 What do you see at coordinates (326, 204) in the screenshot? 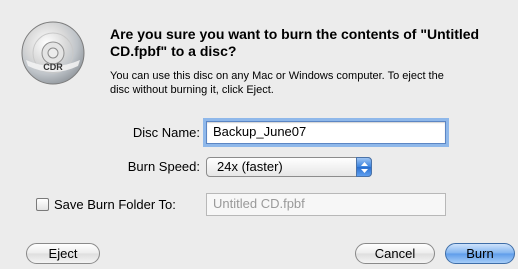
I see `save-folder-name-field: Untitled CD.fpbf` at bounding box center [326, 204].